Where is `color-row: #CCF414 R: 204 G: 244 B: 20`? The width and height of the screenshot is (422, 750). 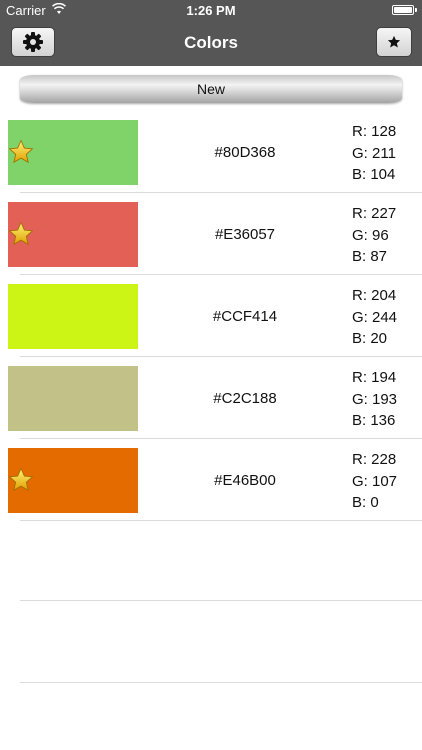 color-row: #CCF414 R: 204 G: 244 B: 20 is located at coordinates (211, 316).